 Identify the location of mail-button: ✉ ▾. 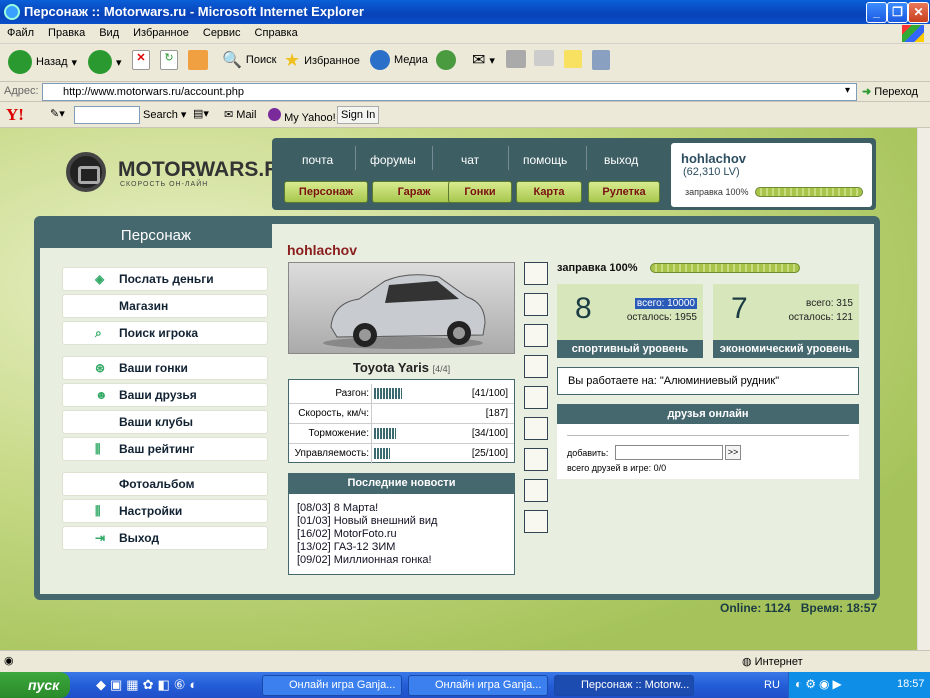
(483, 60).